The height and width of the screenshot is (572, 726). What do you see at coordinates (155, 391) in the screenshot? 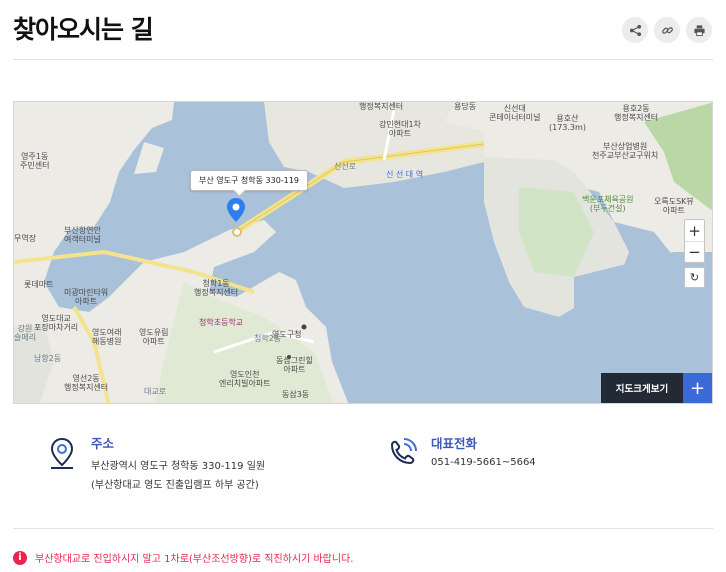
I see `map-label: 대교로` at bounding box center [155, 391].